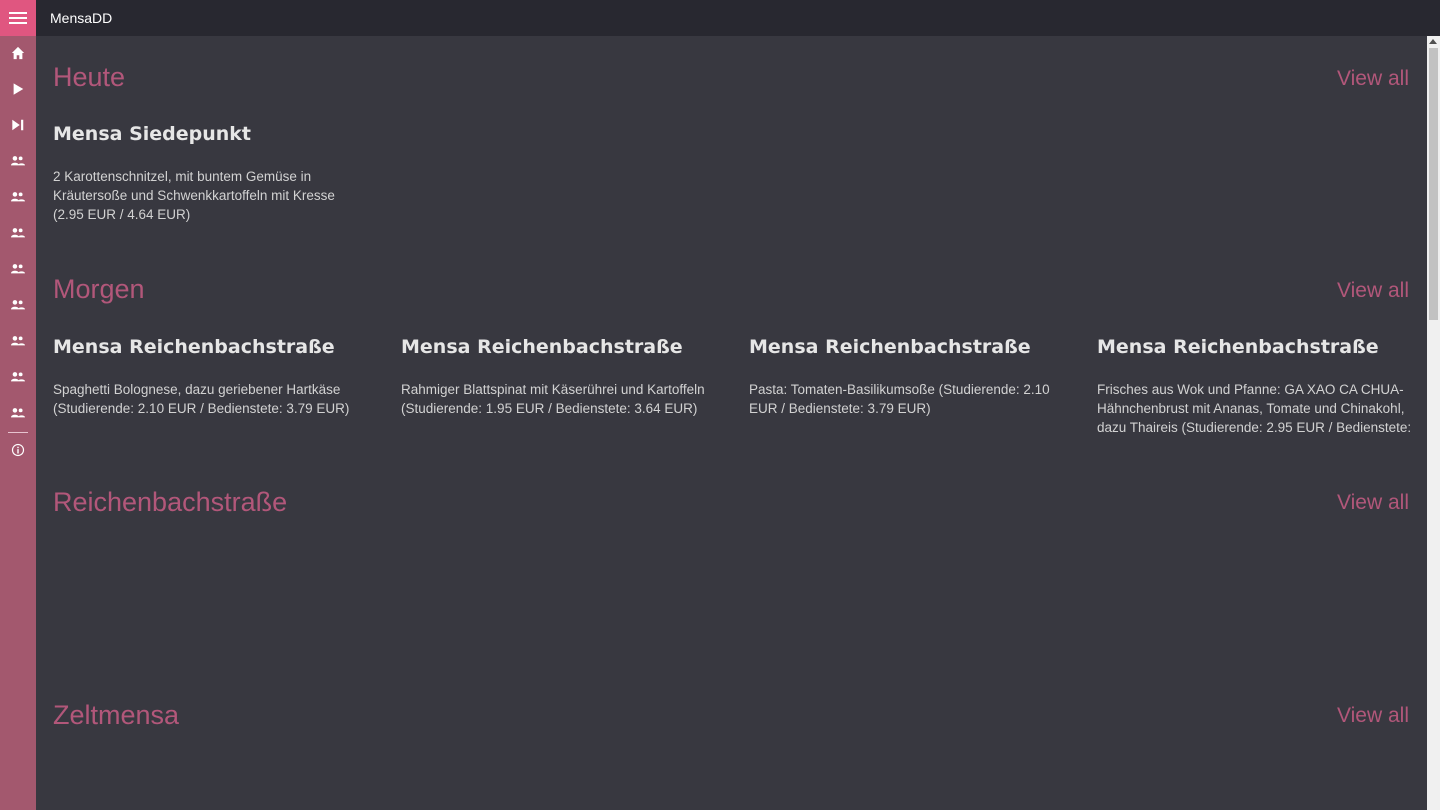  I want to click on sidebar, so click(18, 405).